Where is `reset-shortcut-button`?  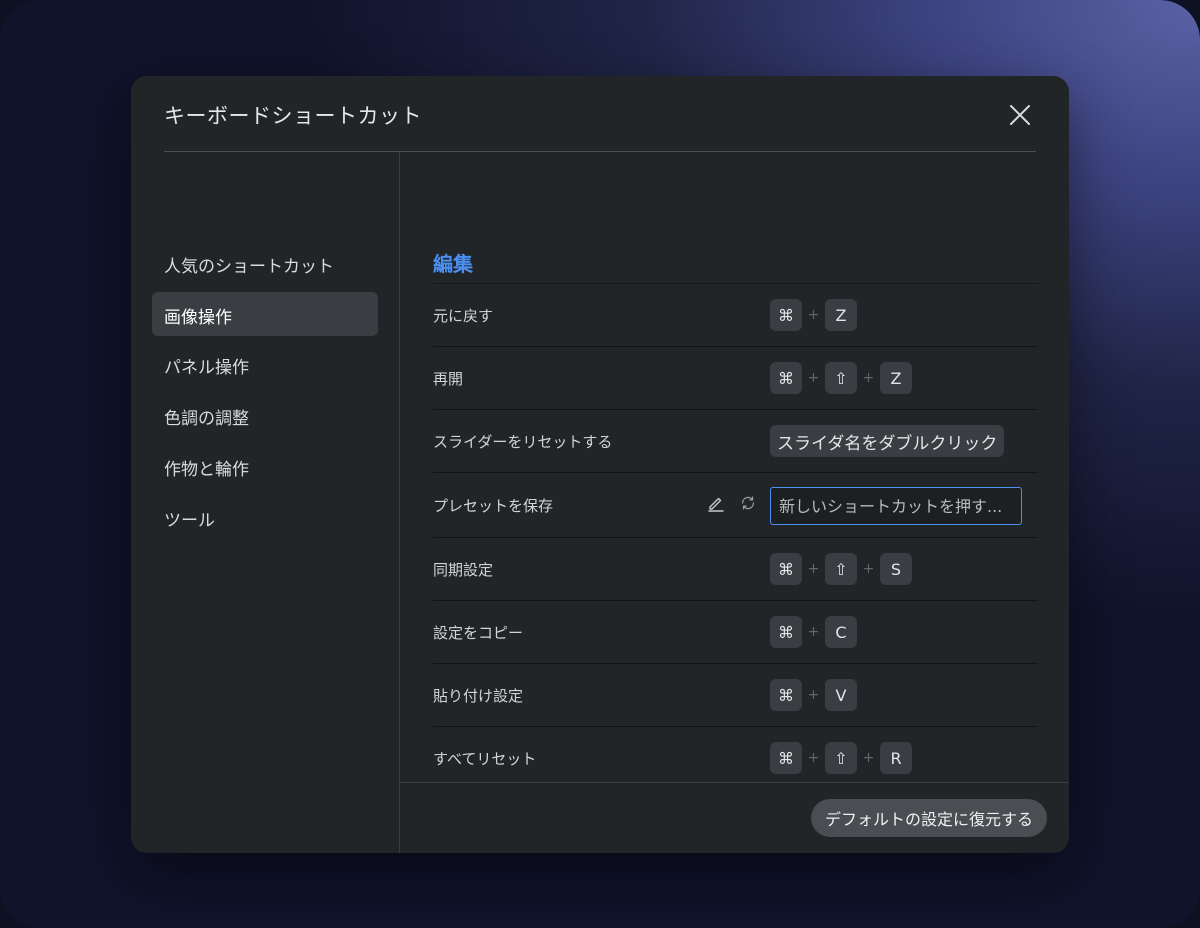
reset-shortcut-button is located at coordinates (748, 503).